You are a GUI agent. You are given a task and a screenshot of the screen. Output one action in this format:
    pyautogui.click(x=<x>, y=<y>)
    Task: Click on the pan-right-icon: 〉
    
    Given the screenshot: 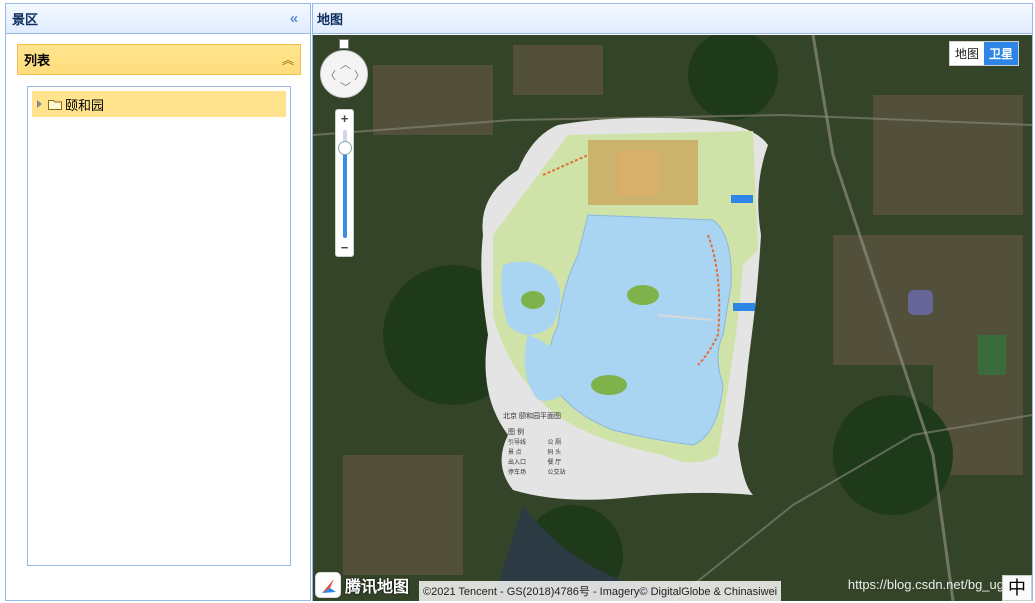 What is the action you would take?
    pyautogui.click(x=359, y=75)
    